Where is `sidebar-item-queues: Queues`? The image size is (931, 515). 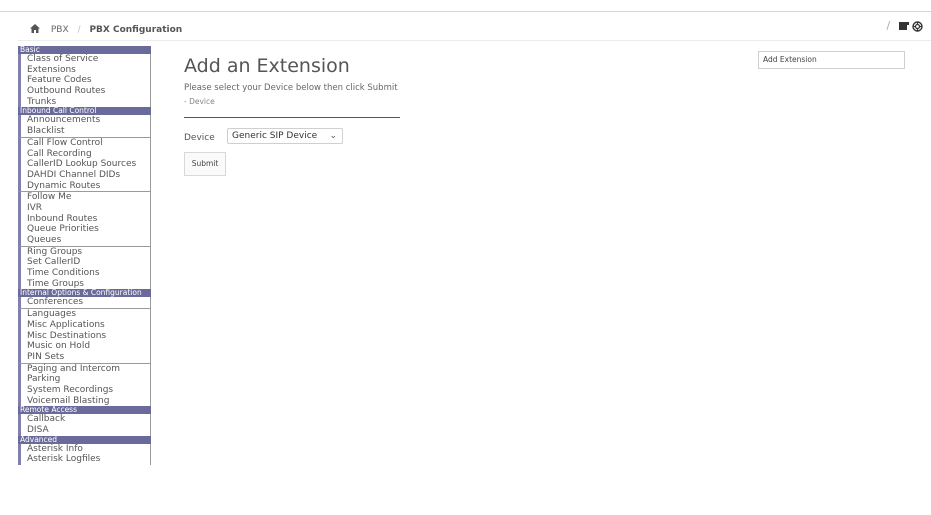
sidebar-item-queues: Queues is located at coordinates (84, 240).